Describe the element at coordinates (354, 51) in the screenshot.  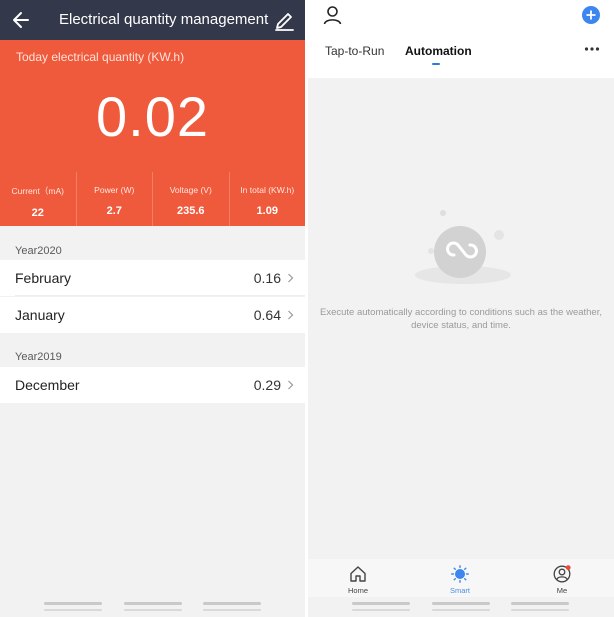
I see `tab-tap-to-run: Tap-to-Run` at that location.